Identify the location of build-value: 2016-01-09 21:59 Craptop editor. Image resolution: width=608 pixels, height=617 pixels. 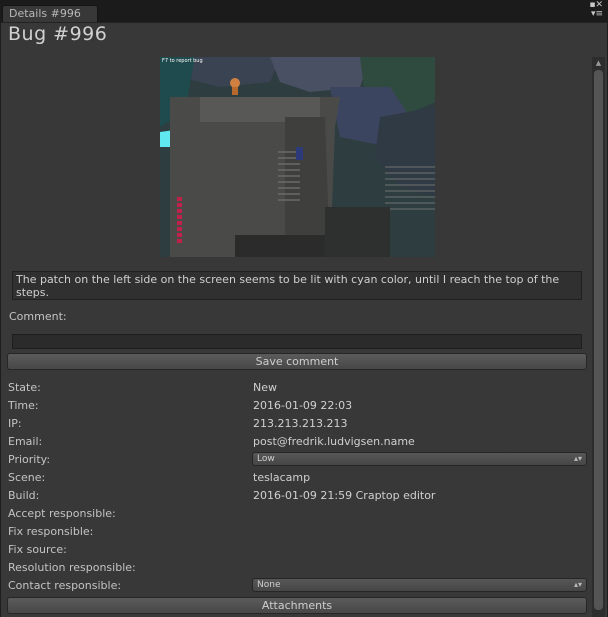
(344, 495).